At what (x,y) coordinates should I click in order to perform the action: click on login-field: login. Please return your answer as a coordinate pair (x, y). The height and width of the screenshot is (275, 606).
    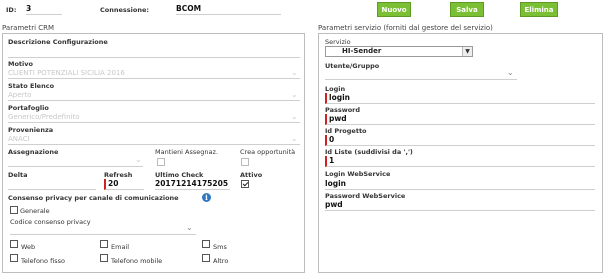
    Looking at the image, I should click on (460, 98).